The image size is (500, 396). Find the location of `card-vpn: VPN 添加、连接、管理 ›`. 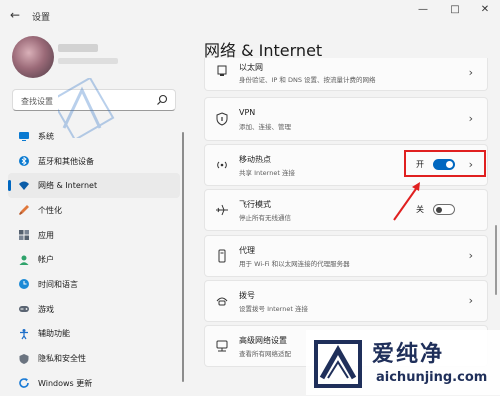

card-vpn: VPN 添加、连接、管理 › is located at coordinates (346, 119).